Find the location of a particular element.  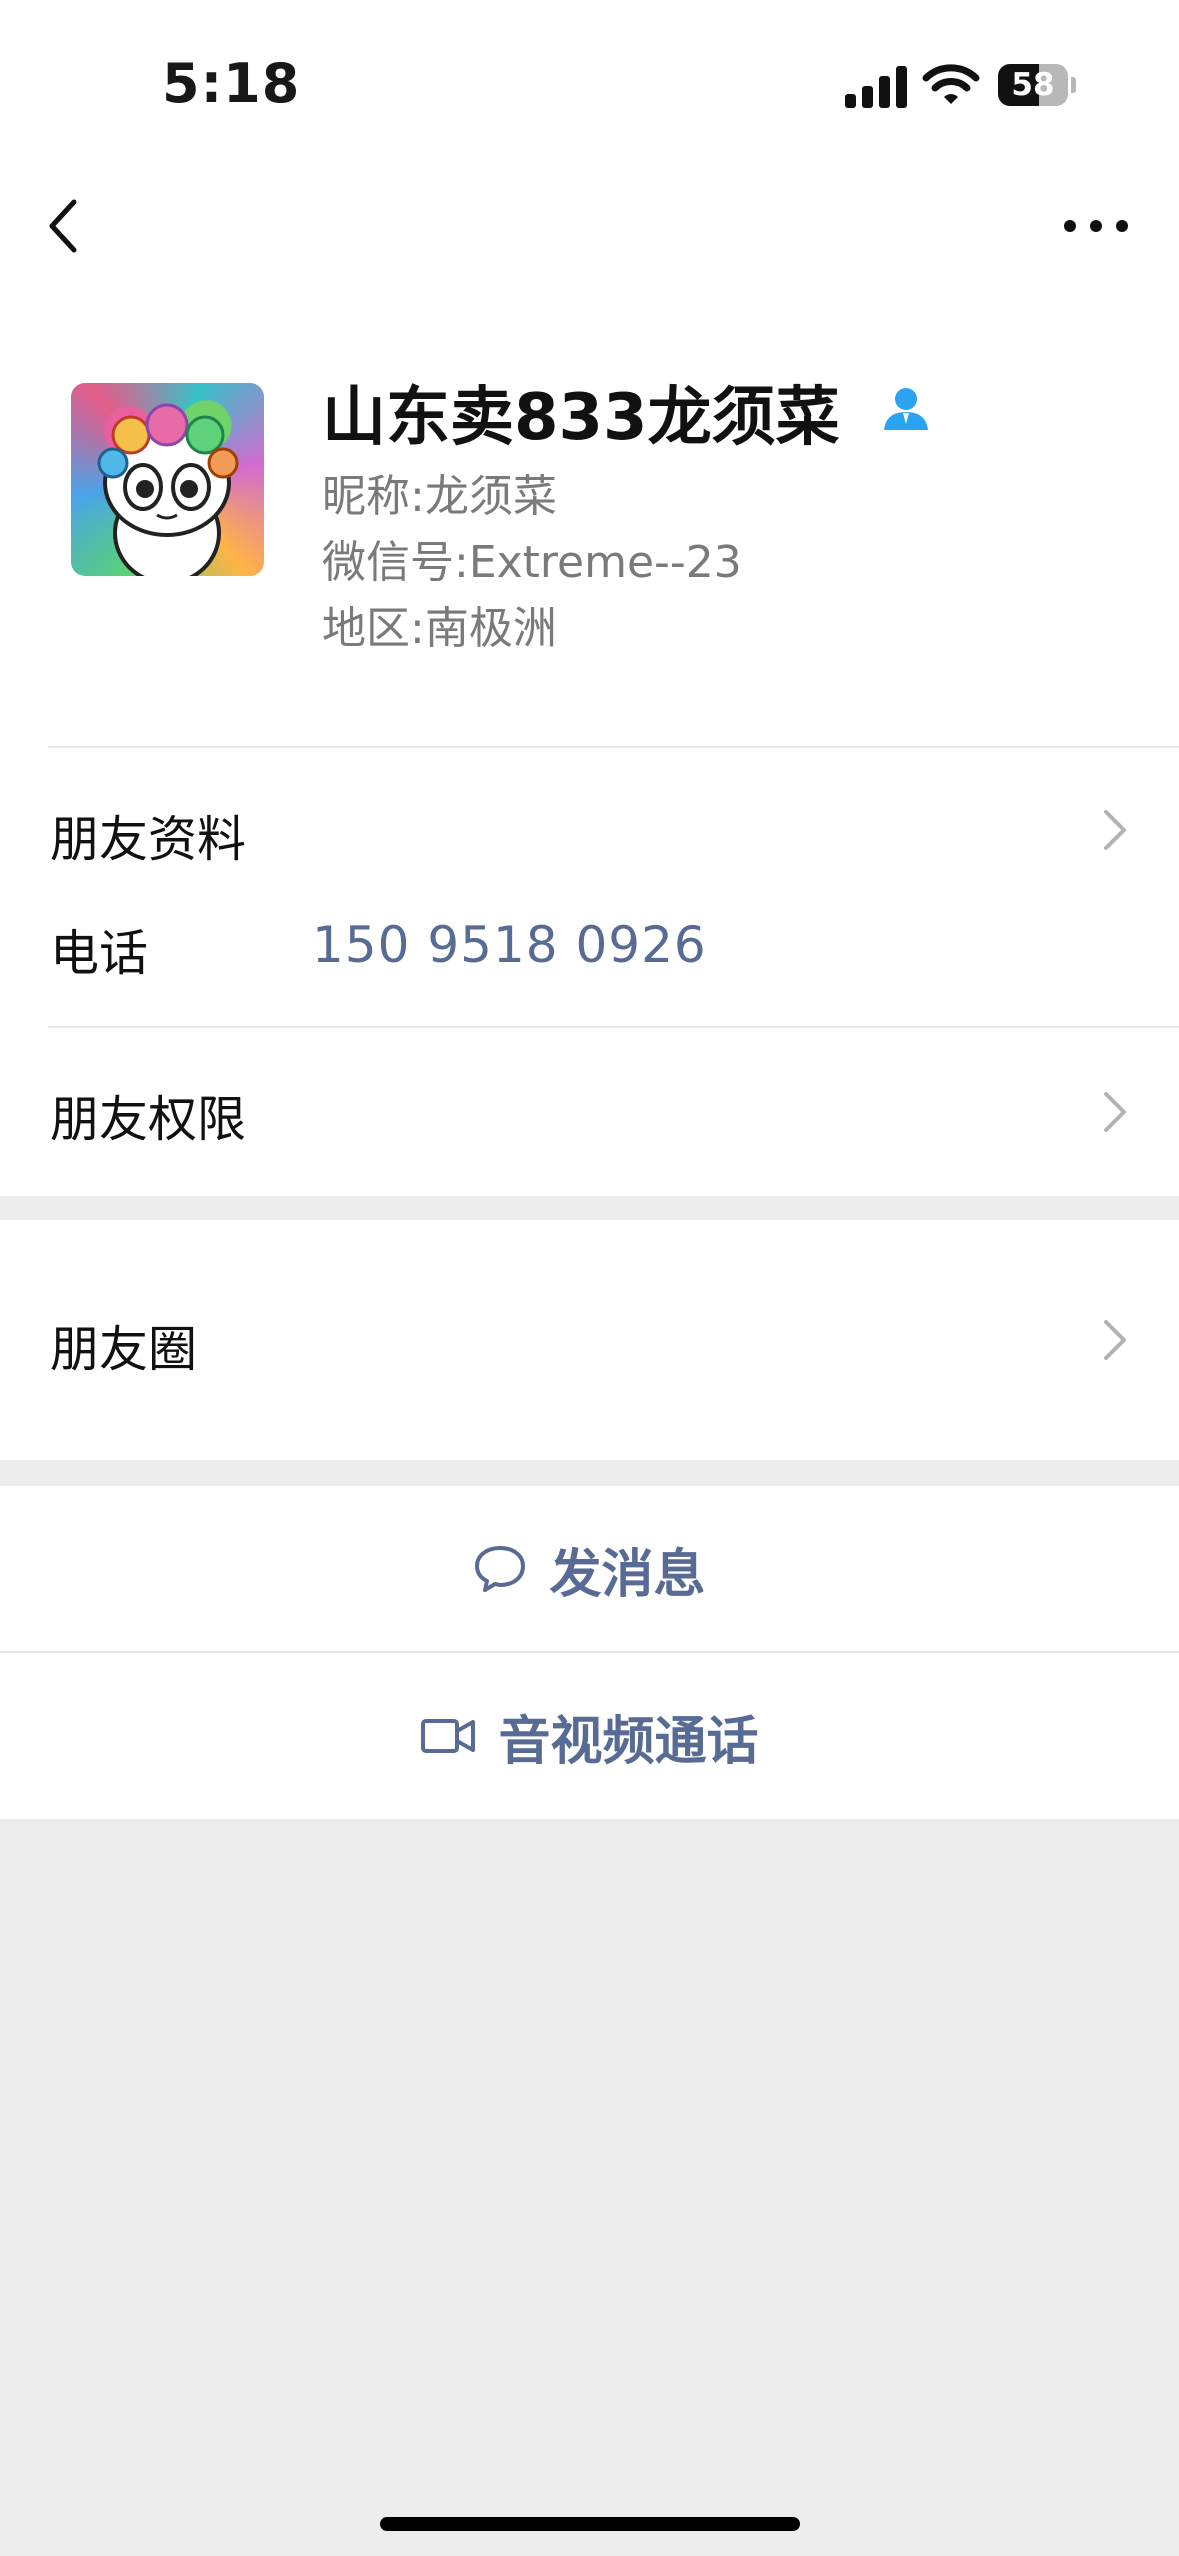

moments-row: 朋友圈 is located at coordinates (589, 1340).